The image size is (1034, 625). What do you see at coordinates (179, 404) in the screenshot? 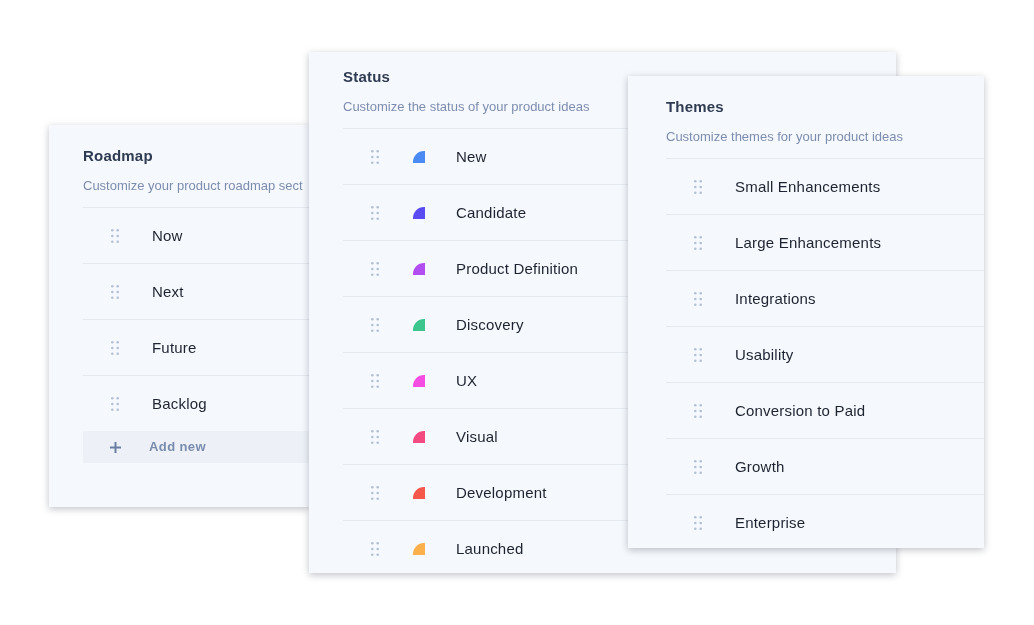
I see `item-label: Backlog` at bounding box center [179, 404].